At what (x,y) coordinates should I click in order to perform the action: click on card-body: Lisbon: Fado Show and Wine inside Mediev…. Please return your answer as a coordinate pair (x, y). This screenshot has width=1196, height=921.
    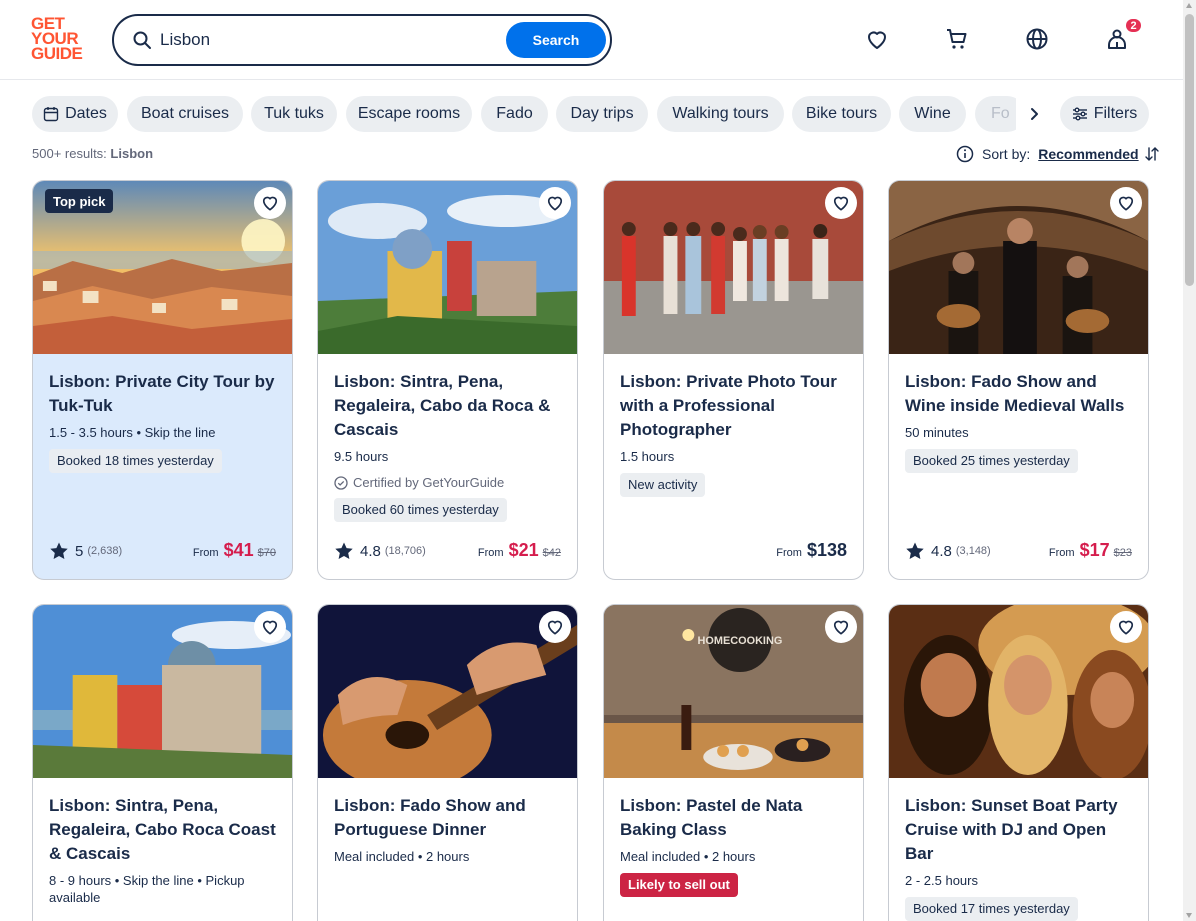
    Looking at the image, I should click on (1019, 421).